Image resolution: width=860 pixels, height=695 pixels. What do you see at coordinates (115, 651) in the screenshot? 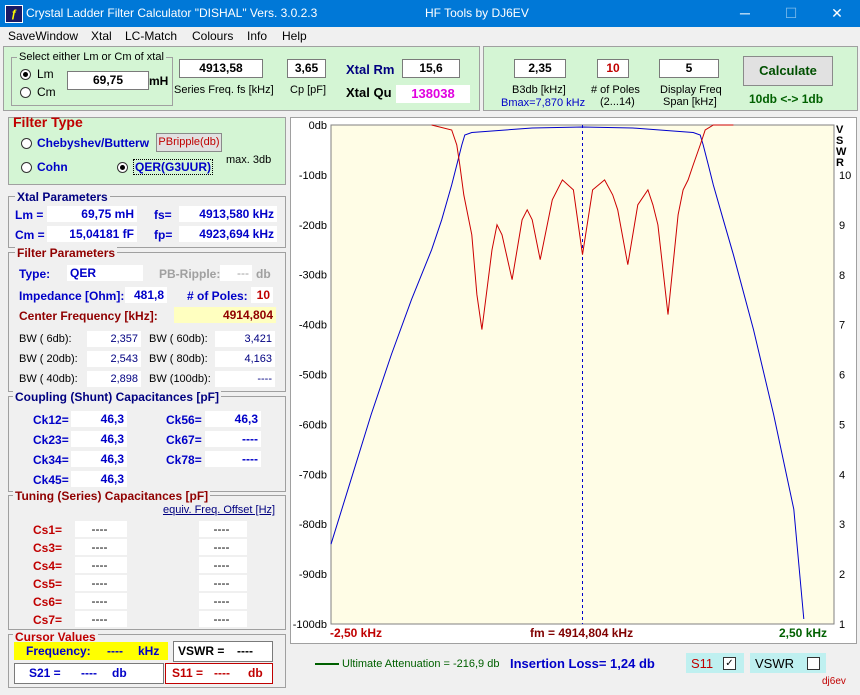
I see `cursor-freq-value: ----` at bounding box center [115, 651].